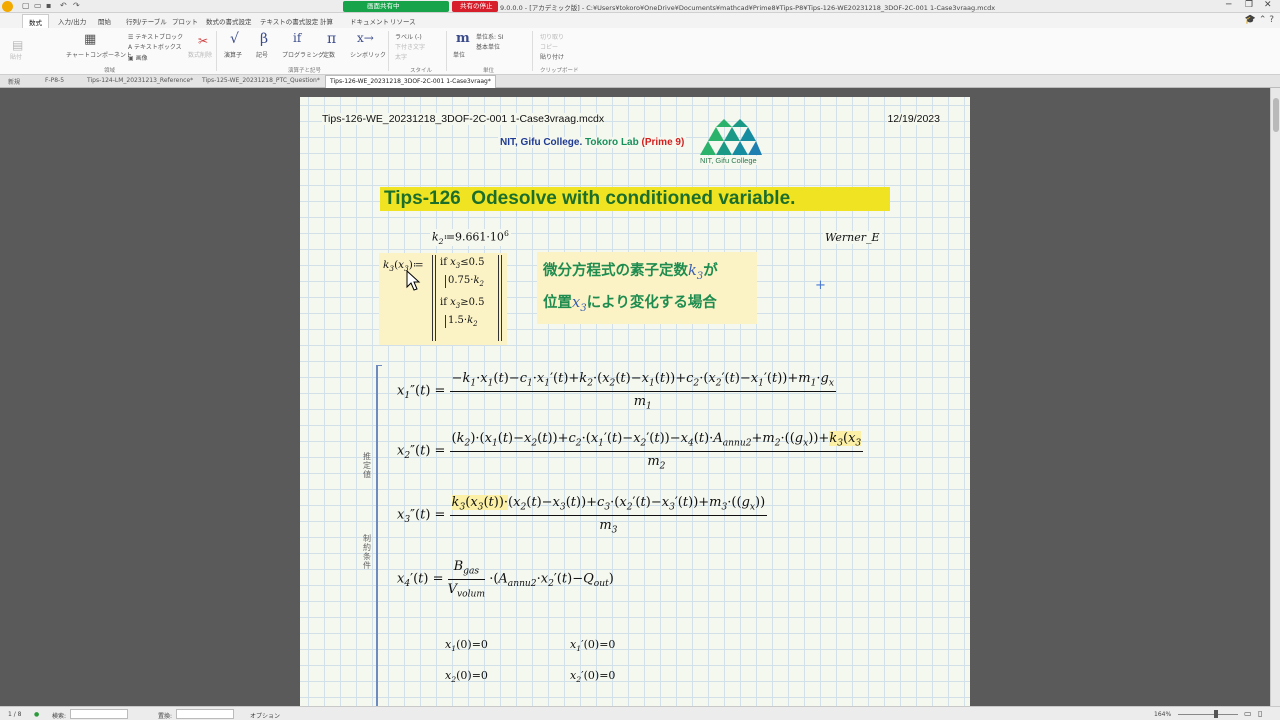  I want to click on fit-page-icon: ▭, so click(1248, 713).